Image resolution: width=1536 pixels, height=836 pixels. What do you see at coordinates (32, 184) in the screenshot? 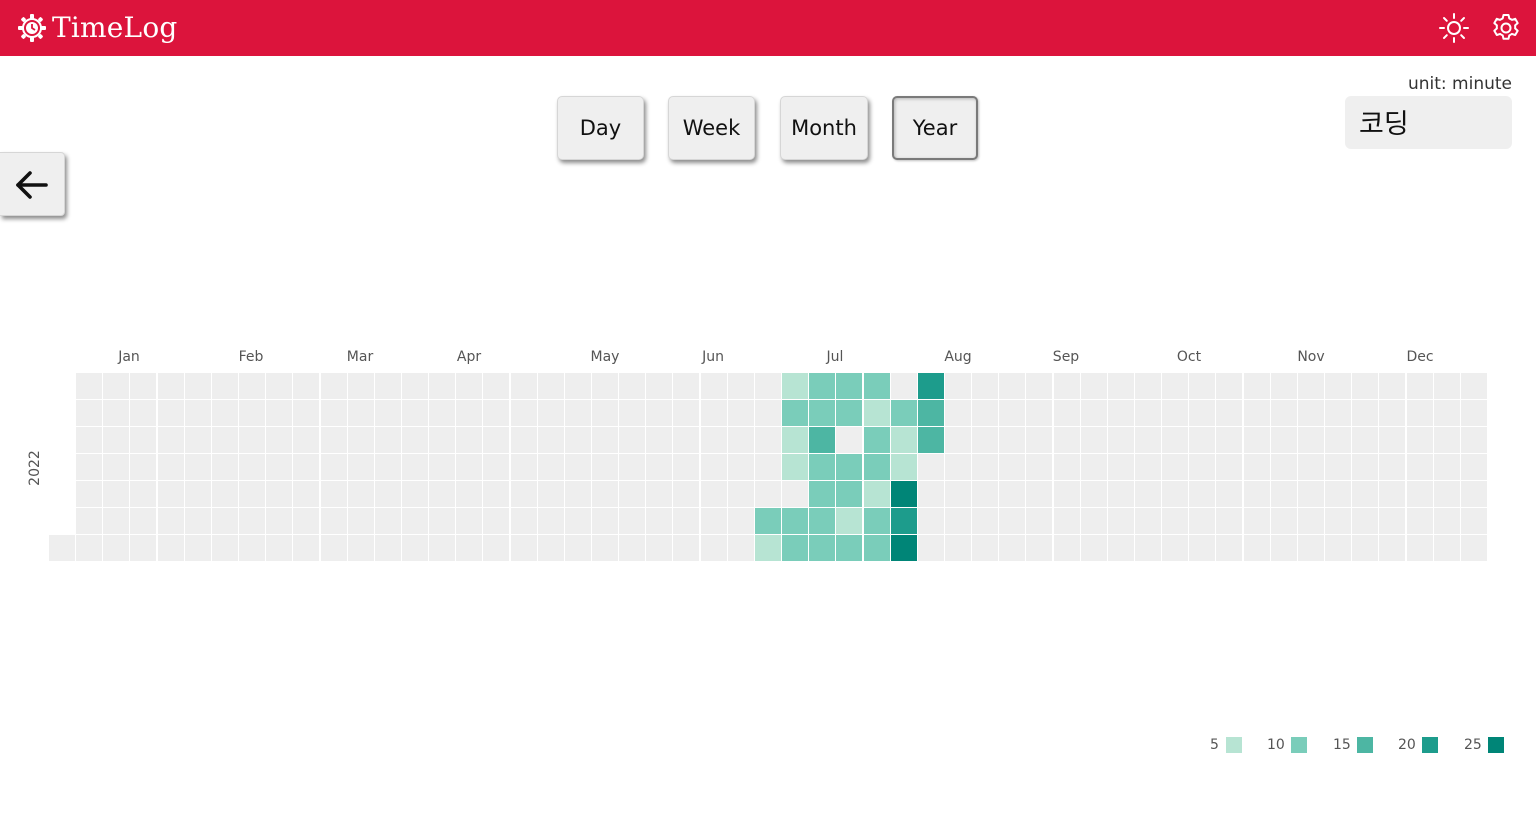
I see `back-button` at bounding box center [32, 184].